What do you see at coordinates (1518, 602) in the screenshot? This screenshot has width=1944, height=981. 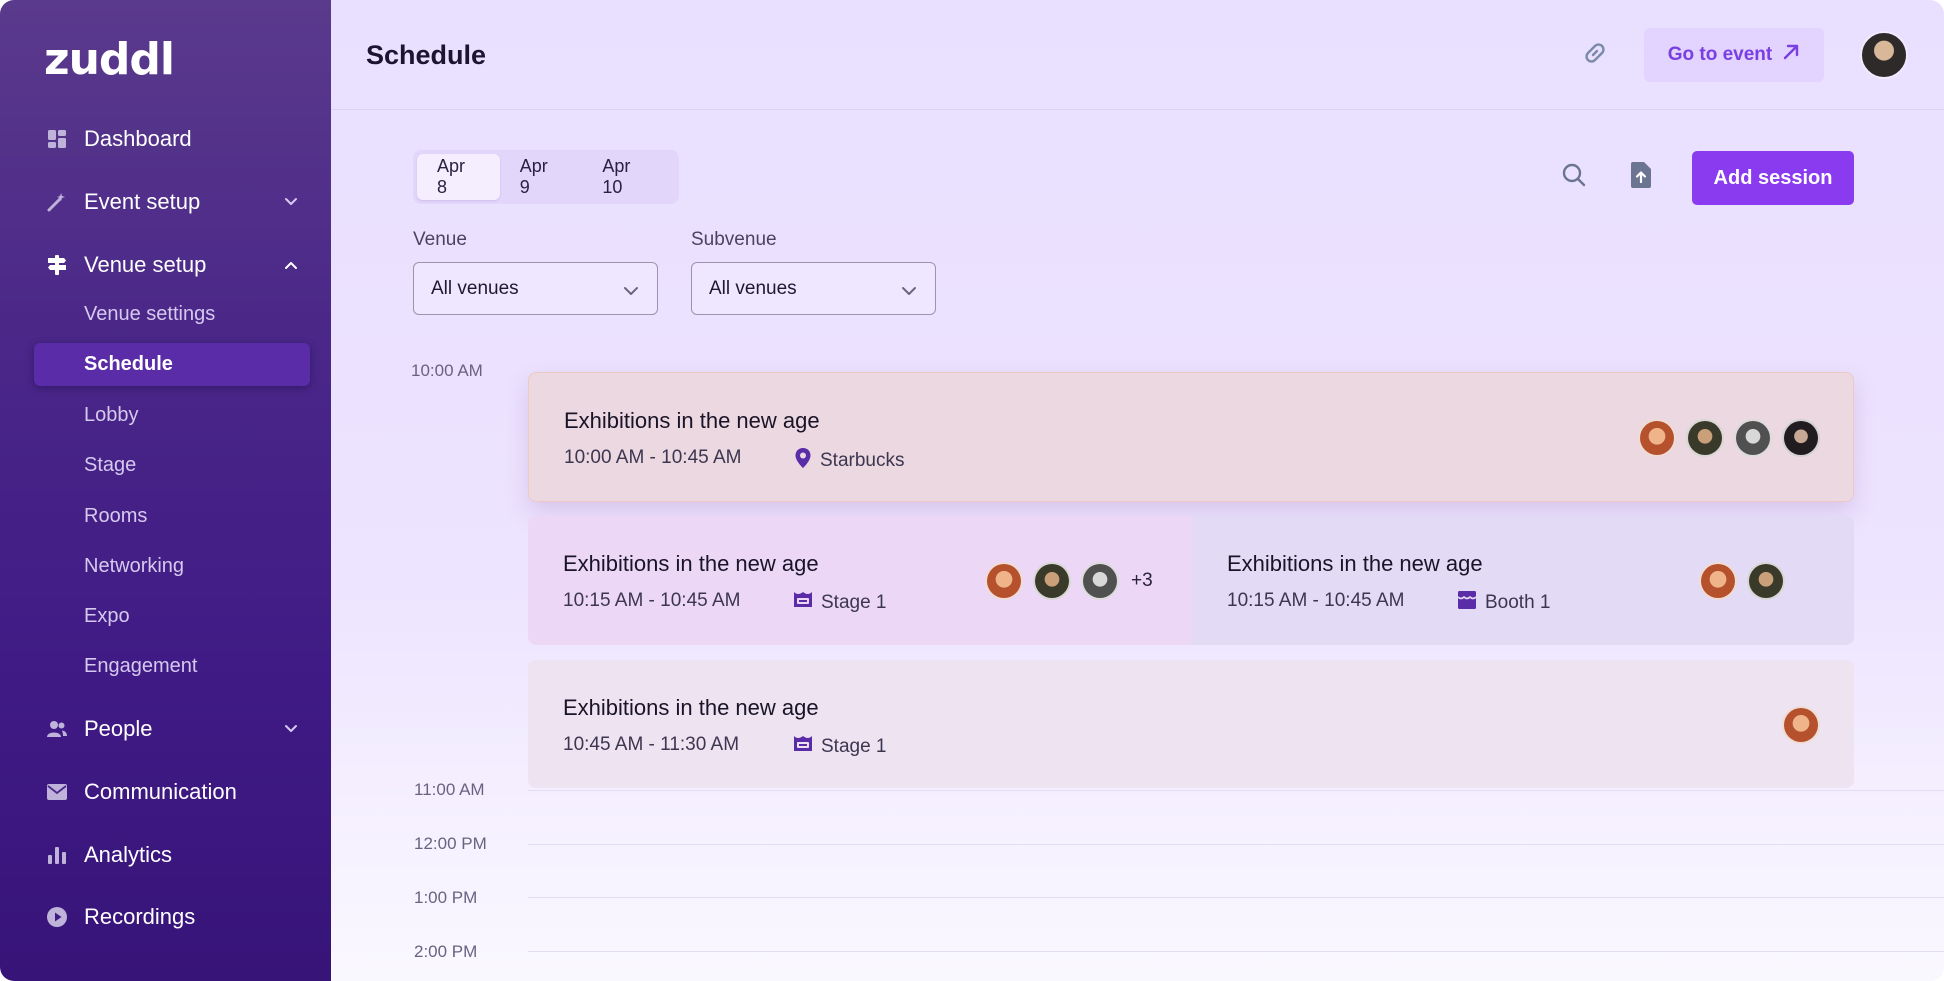 I see `session-location-label: Booth 1` at bounding box center [1518, 602].